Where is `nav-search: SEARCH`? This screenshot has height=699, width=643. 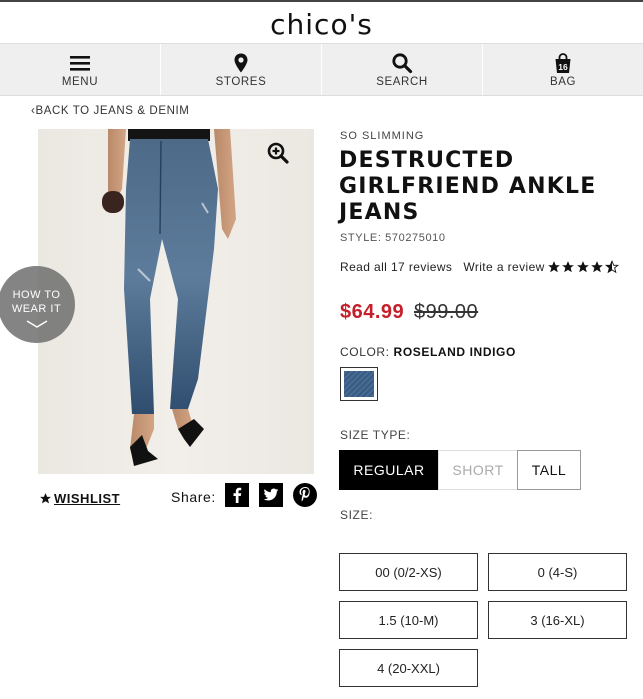
nav-search: SEARCH is located at coordinates (402, 69).